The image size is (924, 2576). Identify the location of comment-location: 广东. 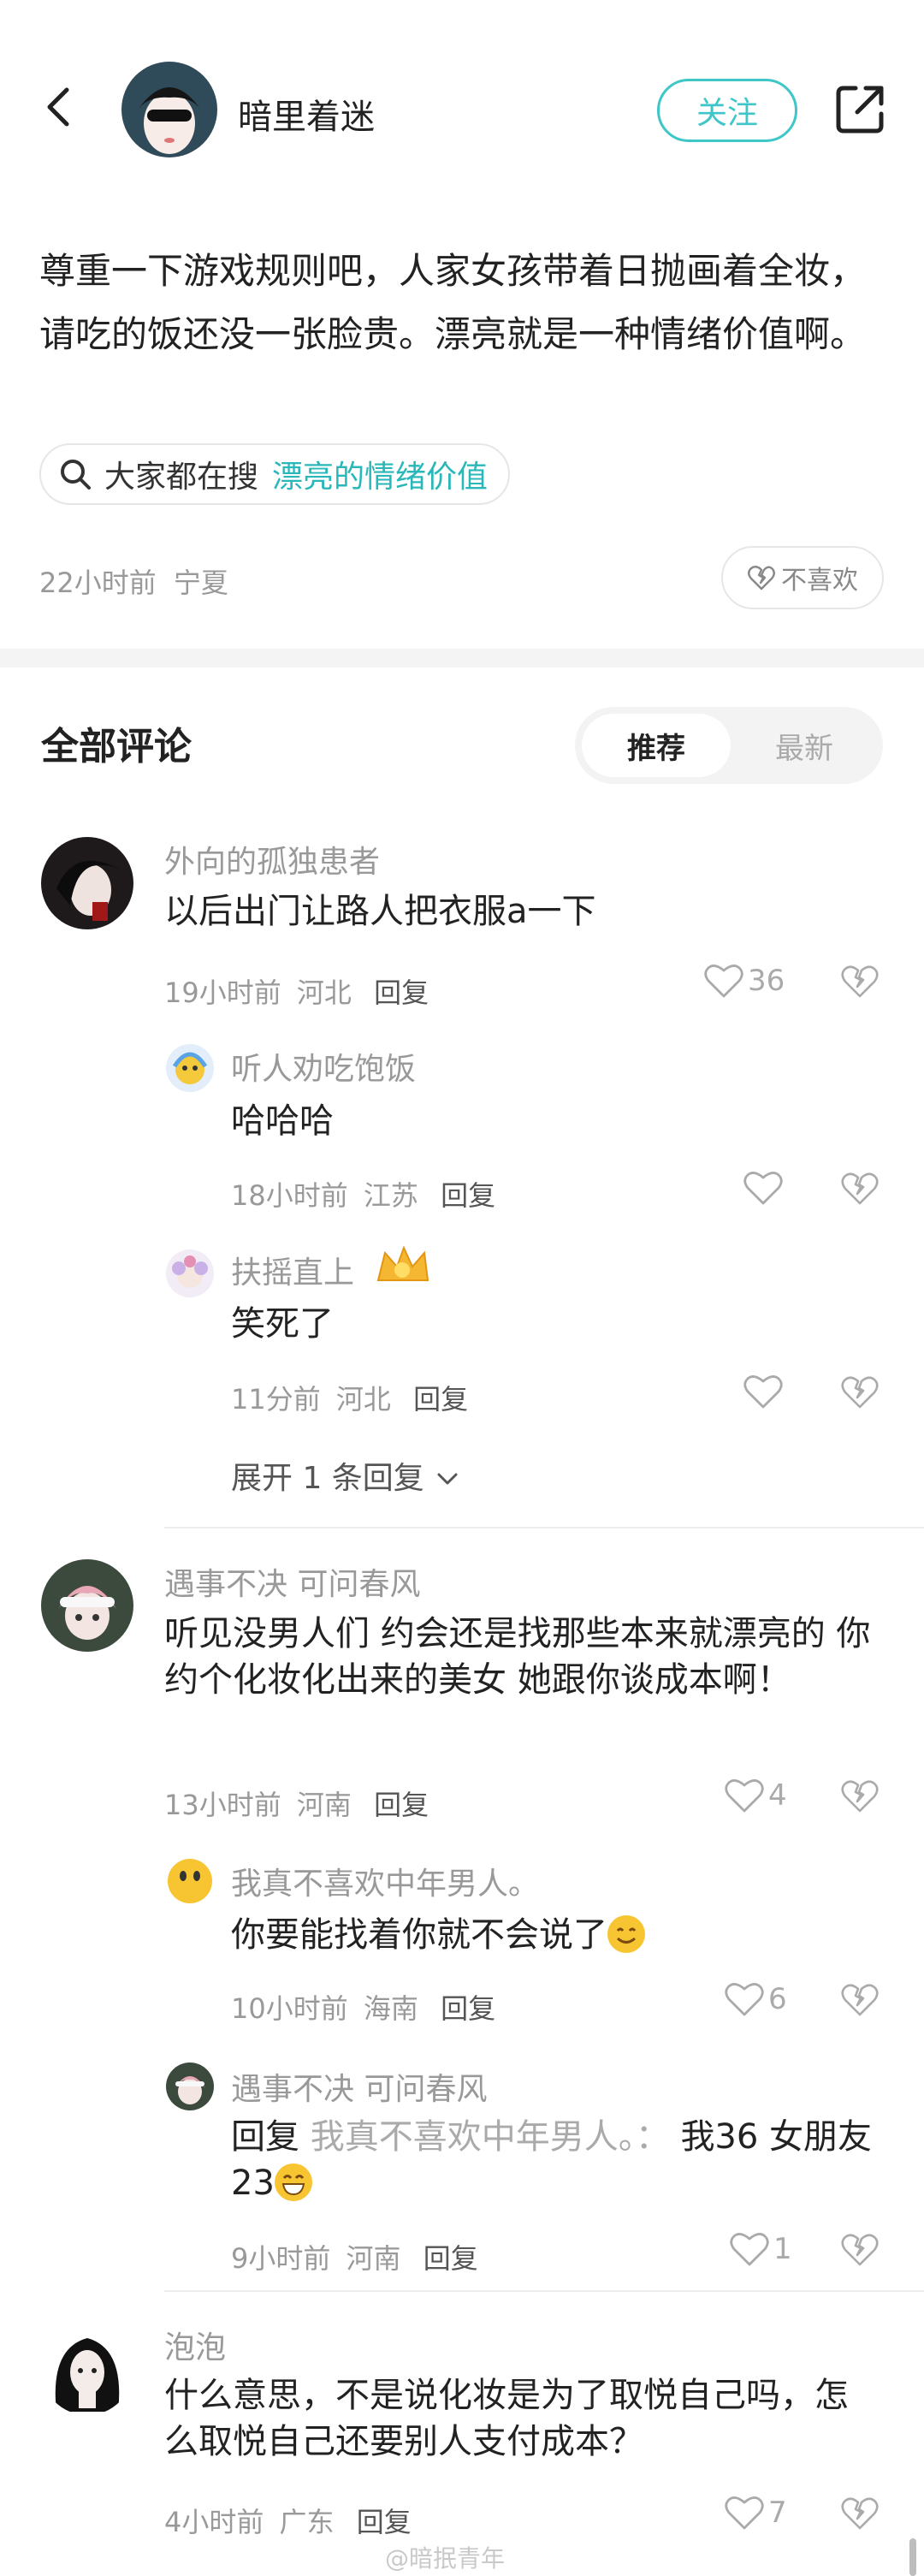
(307, 2522).